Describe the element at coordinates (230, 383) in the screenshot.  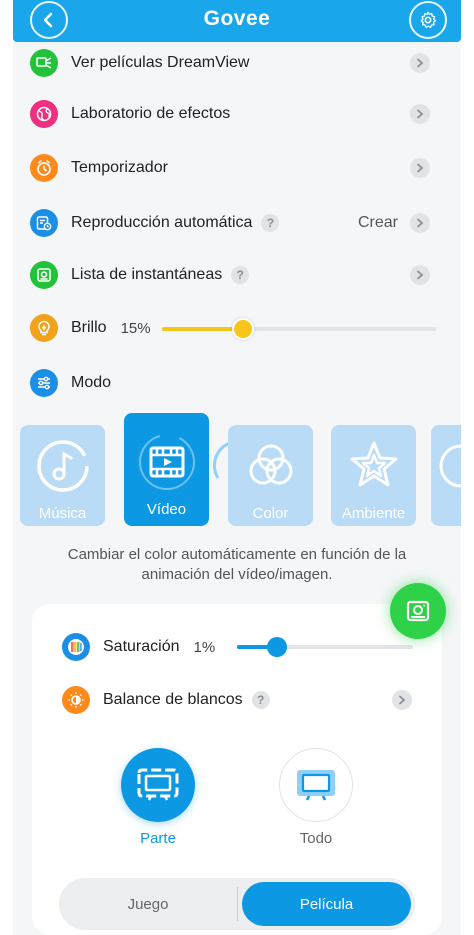
I see `mode-row: Modo` at that location.